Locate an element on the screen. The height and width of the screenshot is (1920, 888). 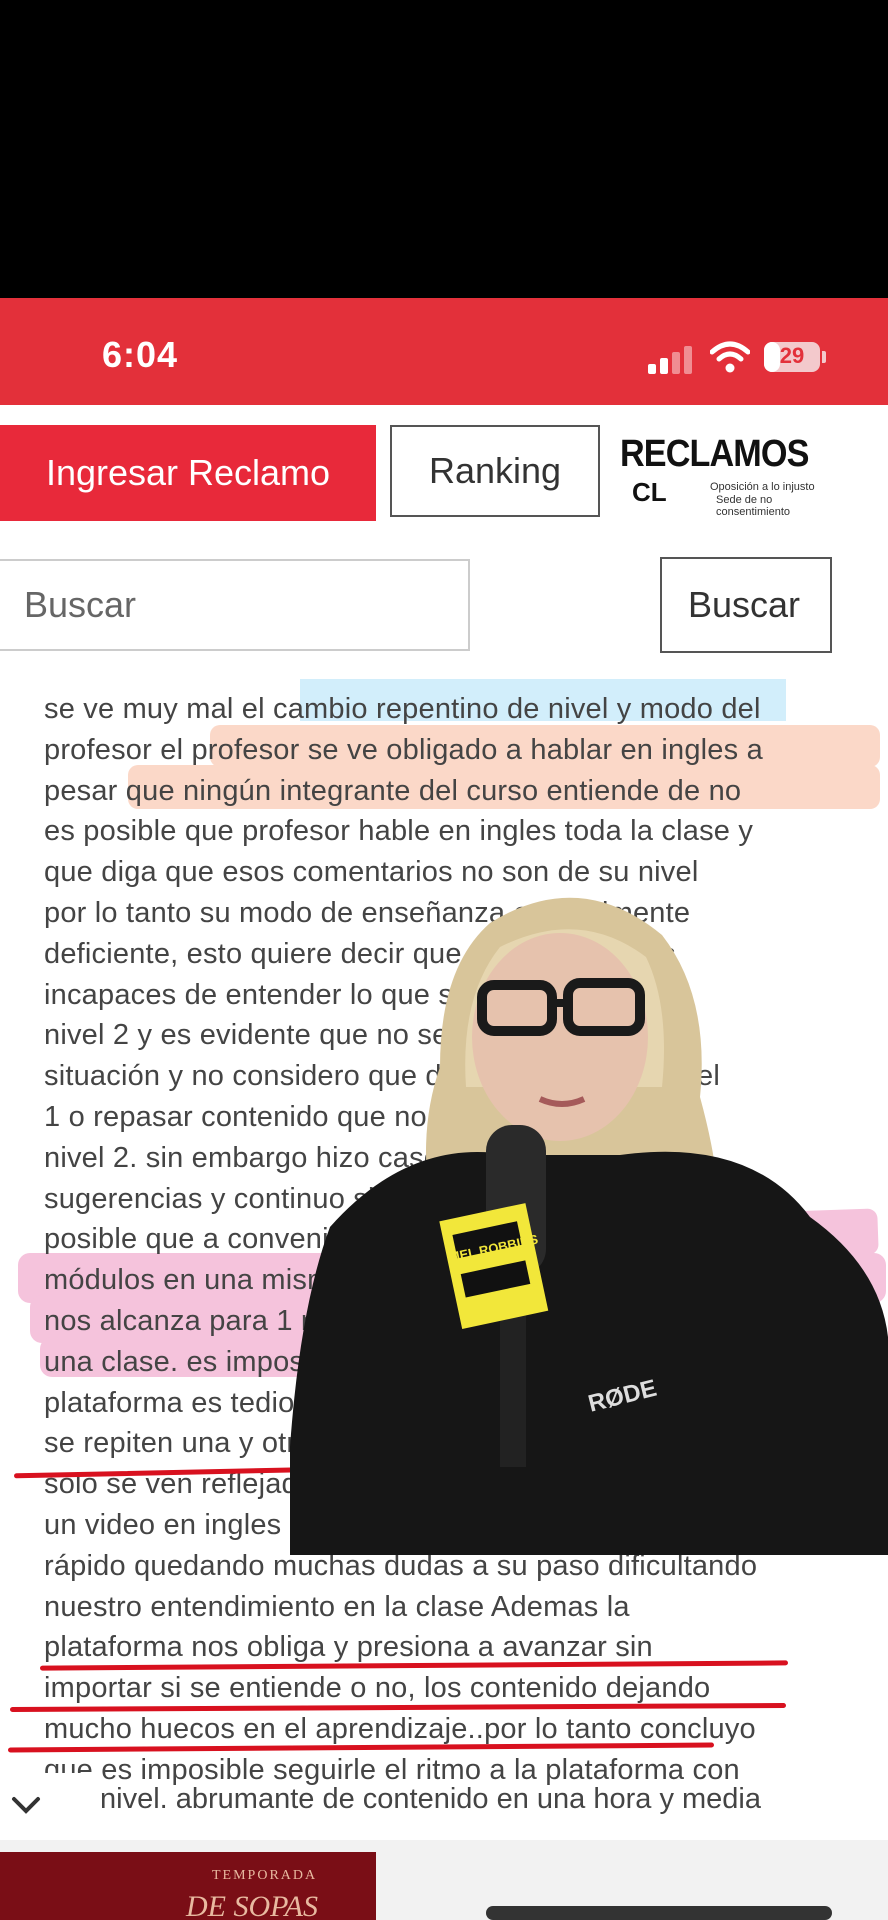
logo-tagline-2: Sede de no consentimiento is located at coordinates (753, 506).